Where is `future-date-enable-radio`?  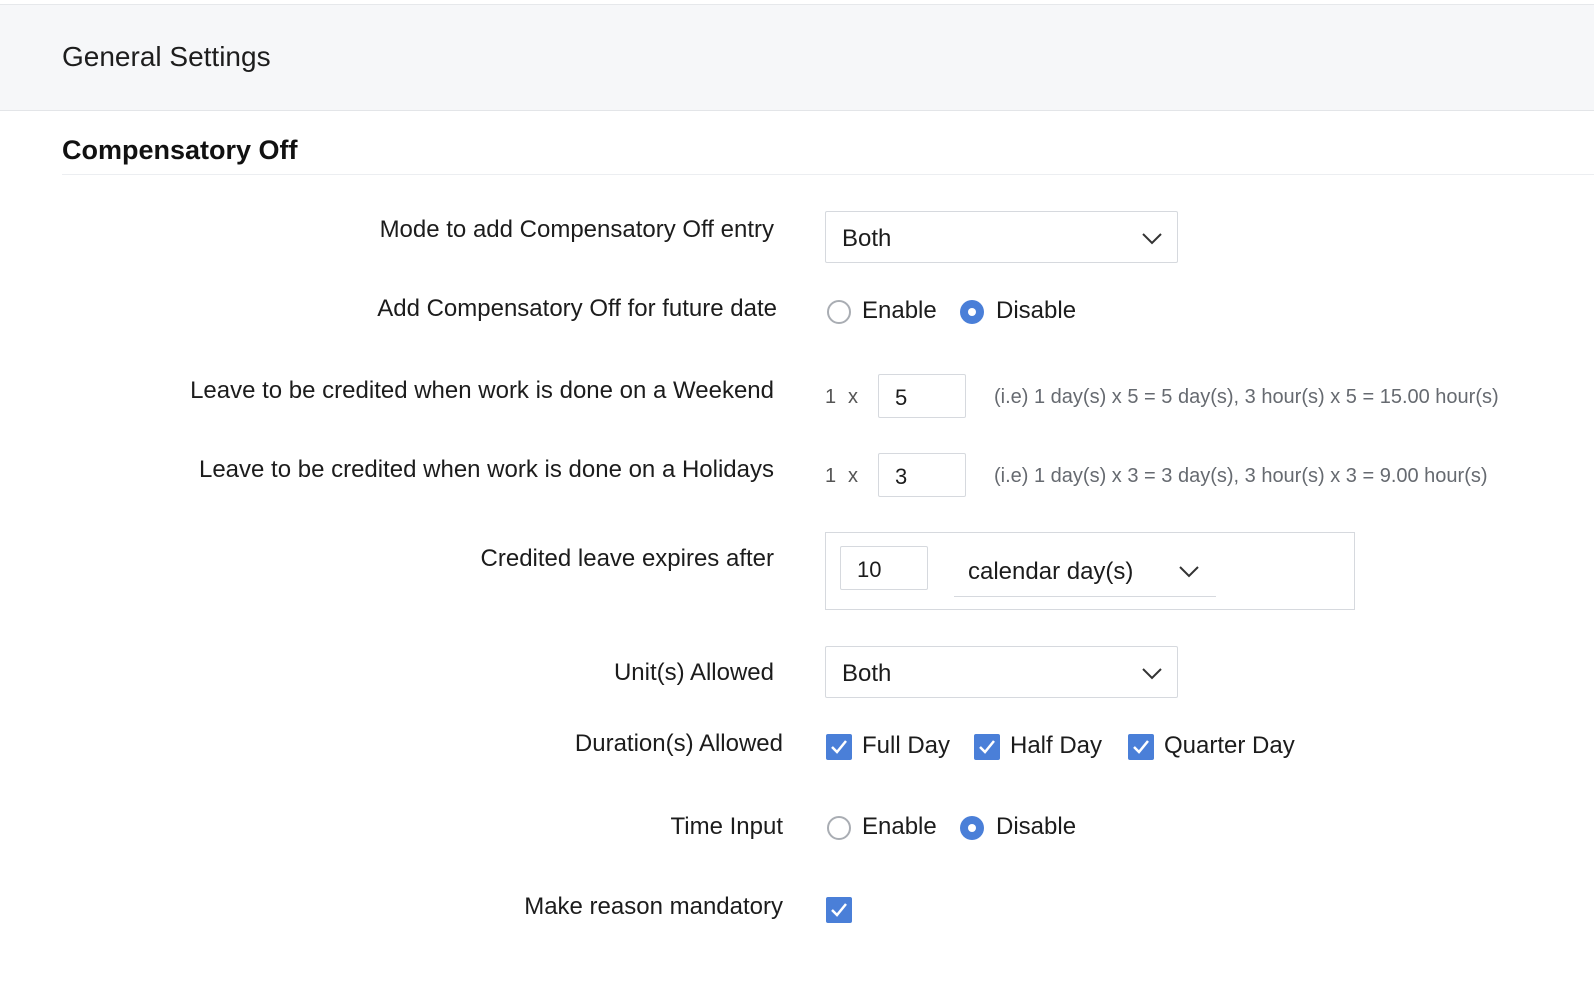
future-date-enable-radio is located at coordinates (839, 312).